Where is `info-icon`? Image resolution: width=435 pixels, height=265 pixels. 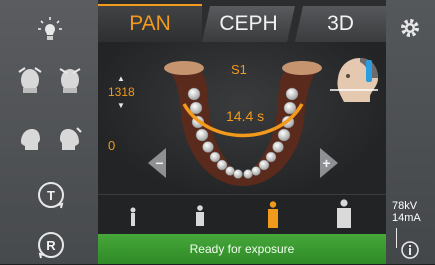
info-icon is located at coordinates (410, 250).